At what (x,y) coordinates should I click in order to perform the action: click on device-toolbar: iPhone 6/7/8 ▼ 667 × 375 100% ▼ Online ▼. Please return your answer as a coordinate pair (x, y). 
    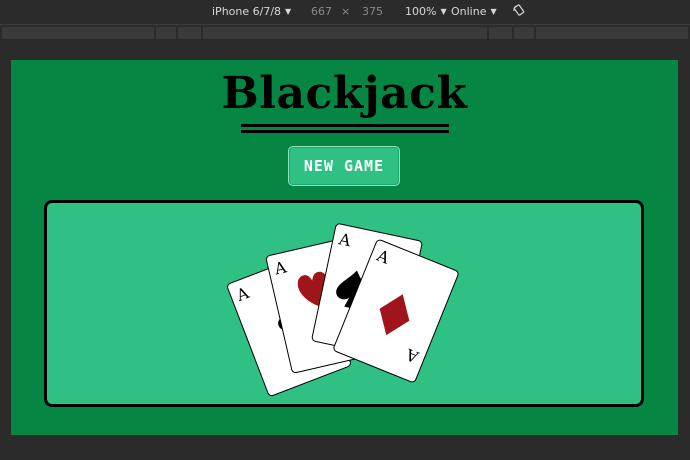
    Looking at the image, I should click on (345, 12).